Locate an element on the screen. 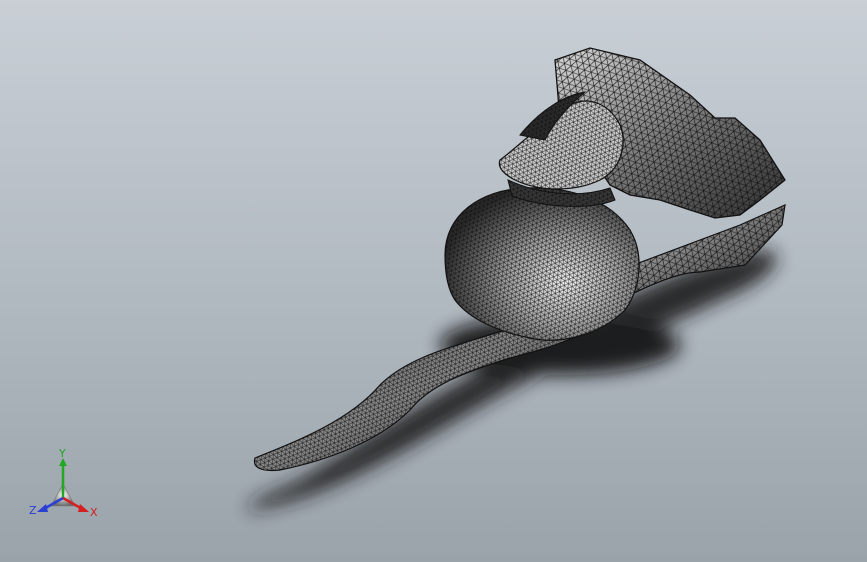 The height and width of the screenshot is (562, 867). y-axis-label: Y is located at coordinates (62, 454).